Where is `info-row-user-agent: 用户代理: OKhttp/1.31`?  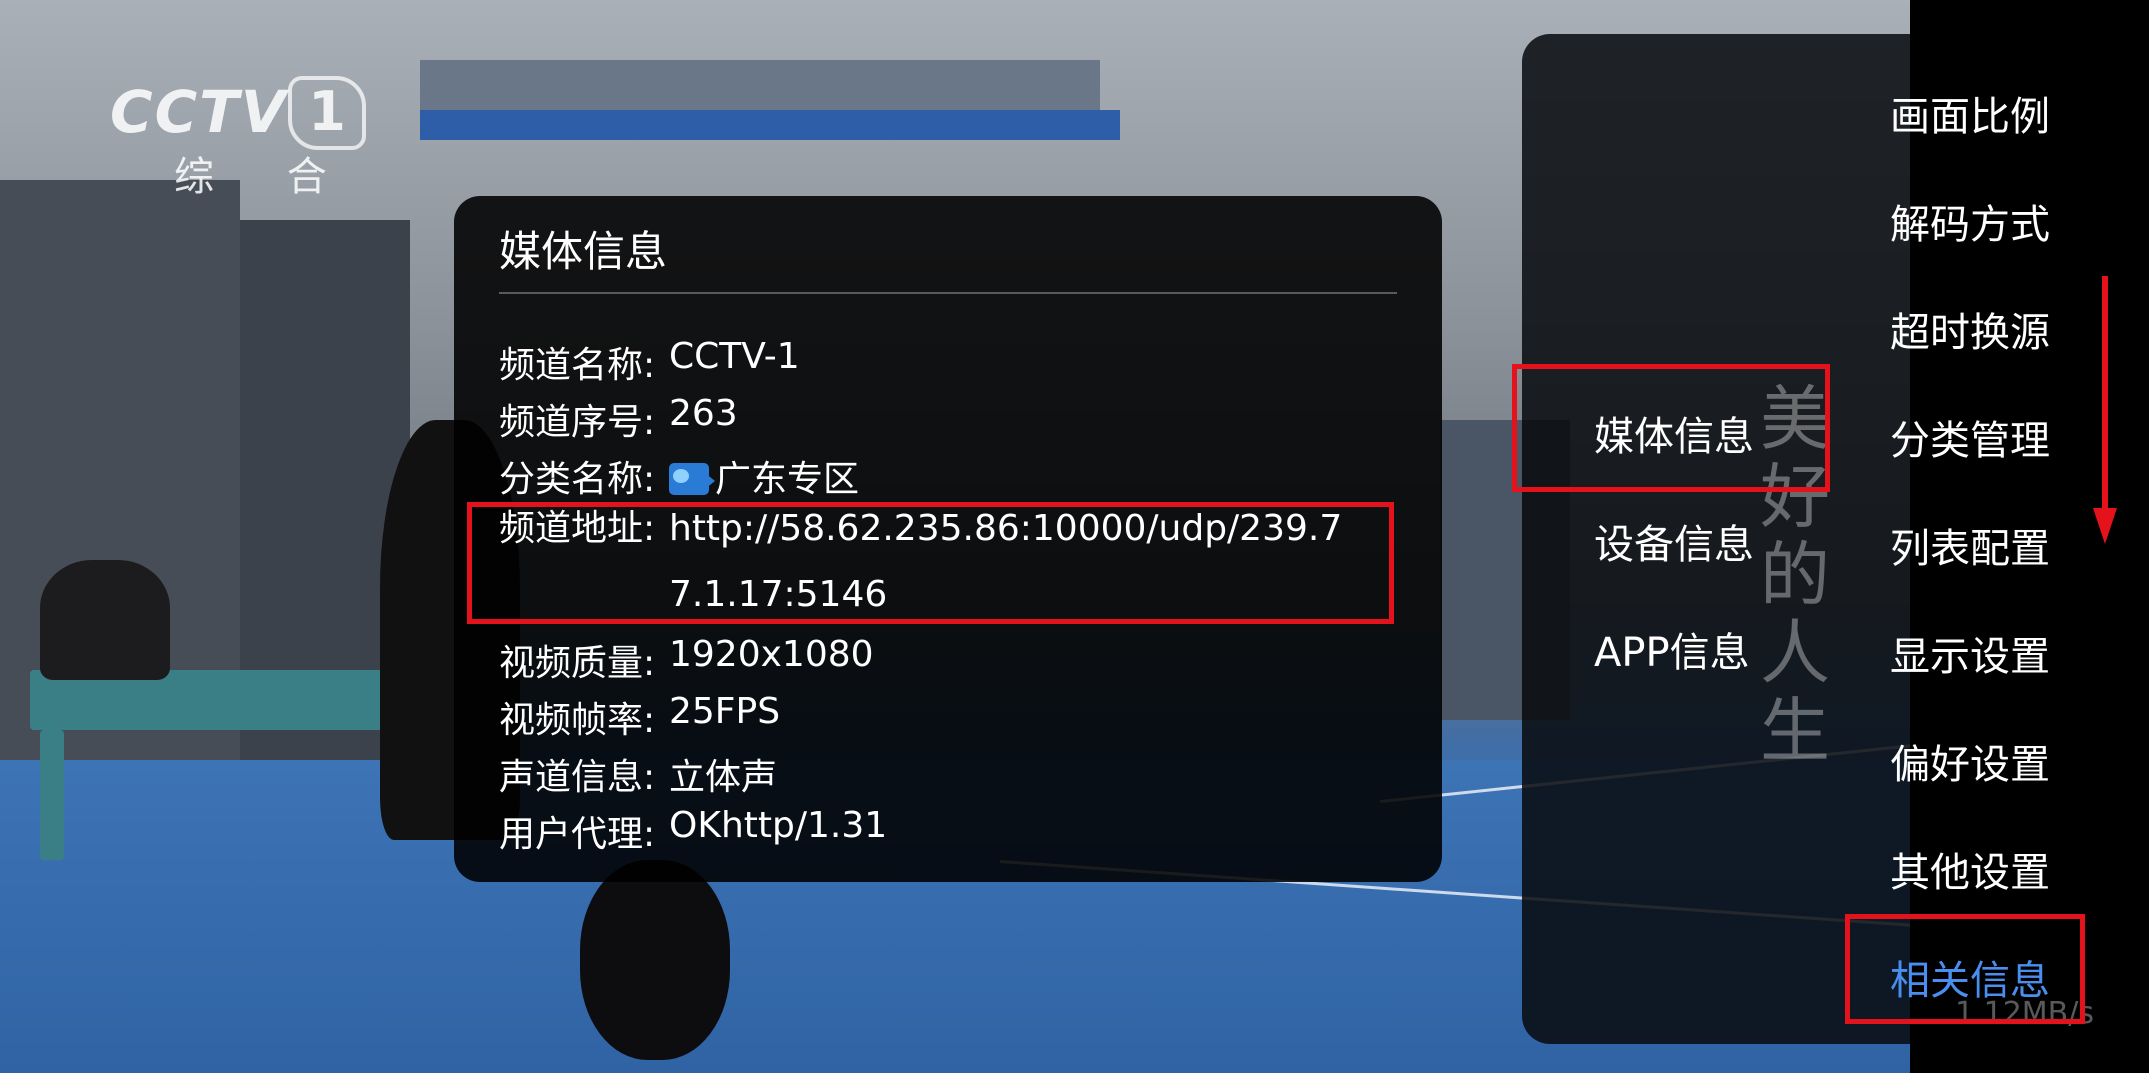 info-row-user-agent: 用户代理: OKhttp/1.31 is located at coordinates (693, 831).